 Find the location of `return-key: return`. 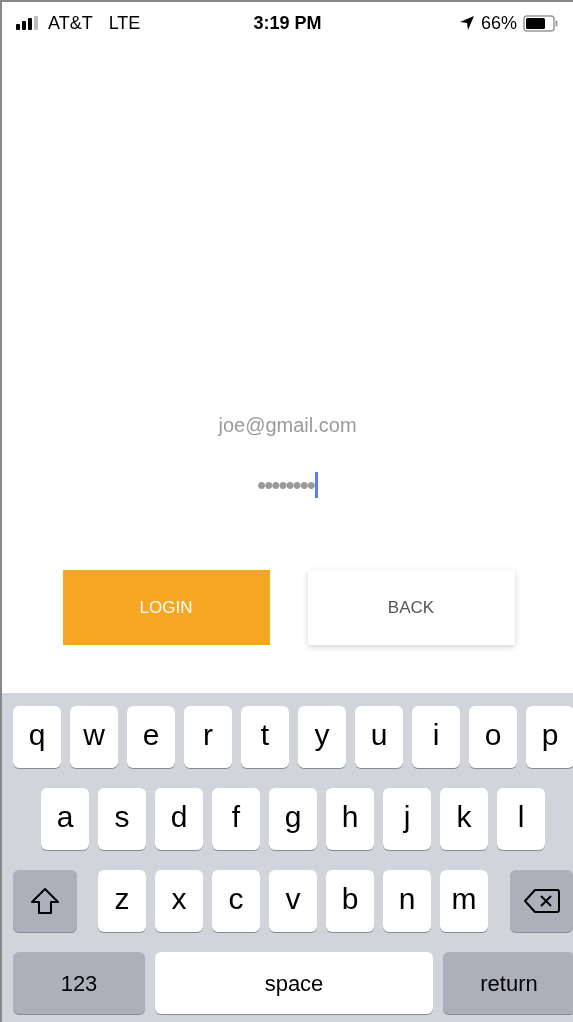

return-key: return is located at coordinates (508, 983).